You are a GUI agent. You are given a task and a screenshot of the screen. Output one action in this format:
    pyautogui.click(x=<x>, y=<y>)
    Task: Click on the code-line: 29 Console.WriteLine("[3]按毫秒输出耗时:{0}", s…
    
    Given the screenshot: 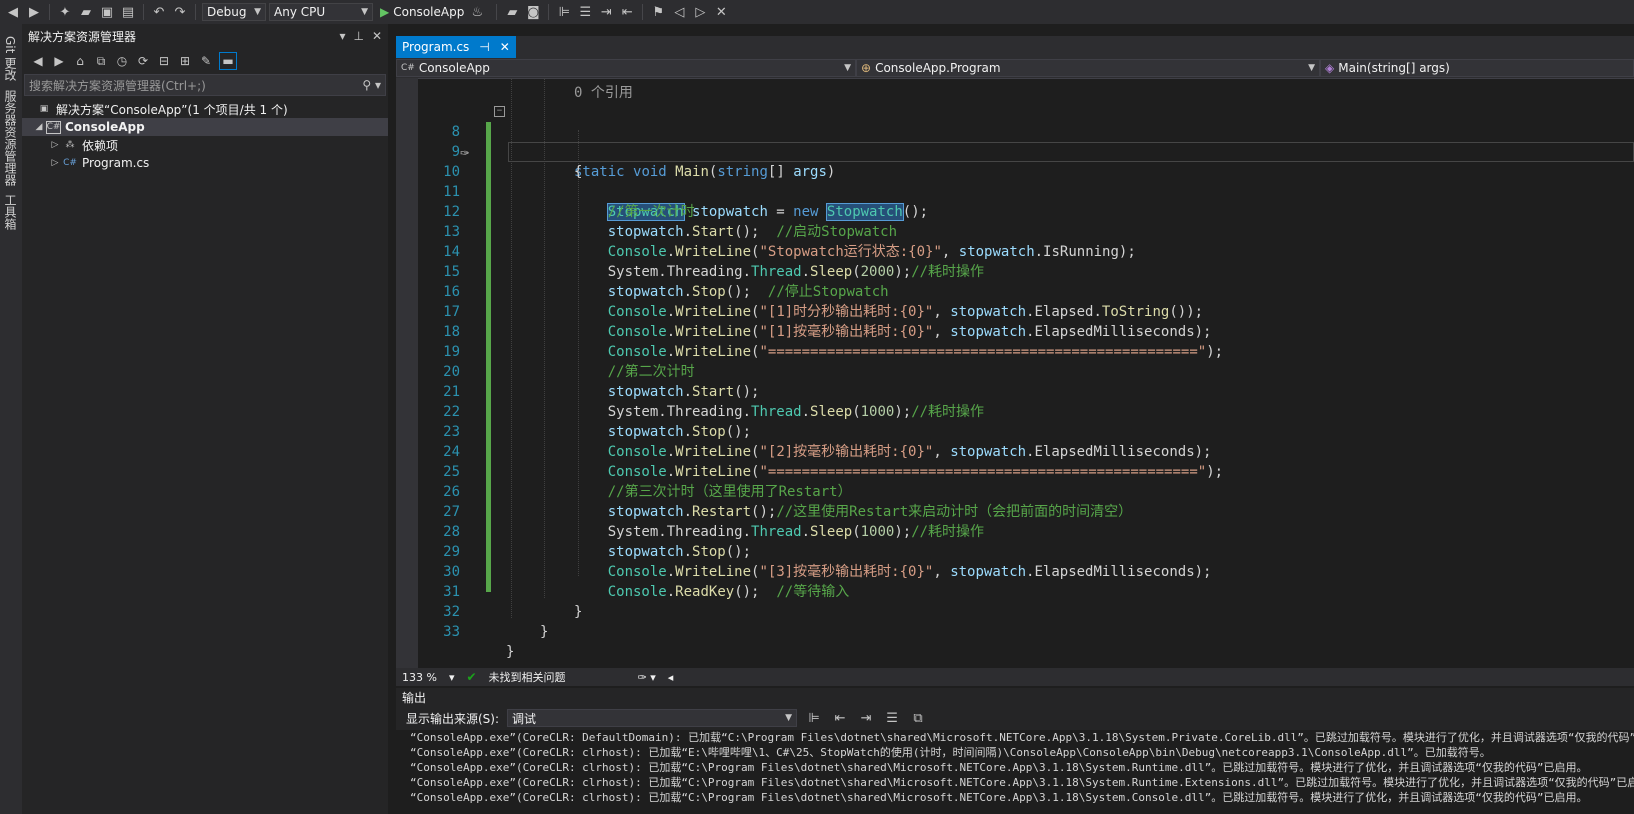 What is the action you would take?
    pyautogui.click(x=1015, y=551)
    